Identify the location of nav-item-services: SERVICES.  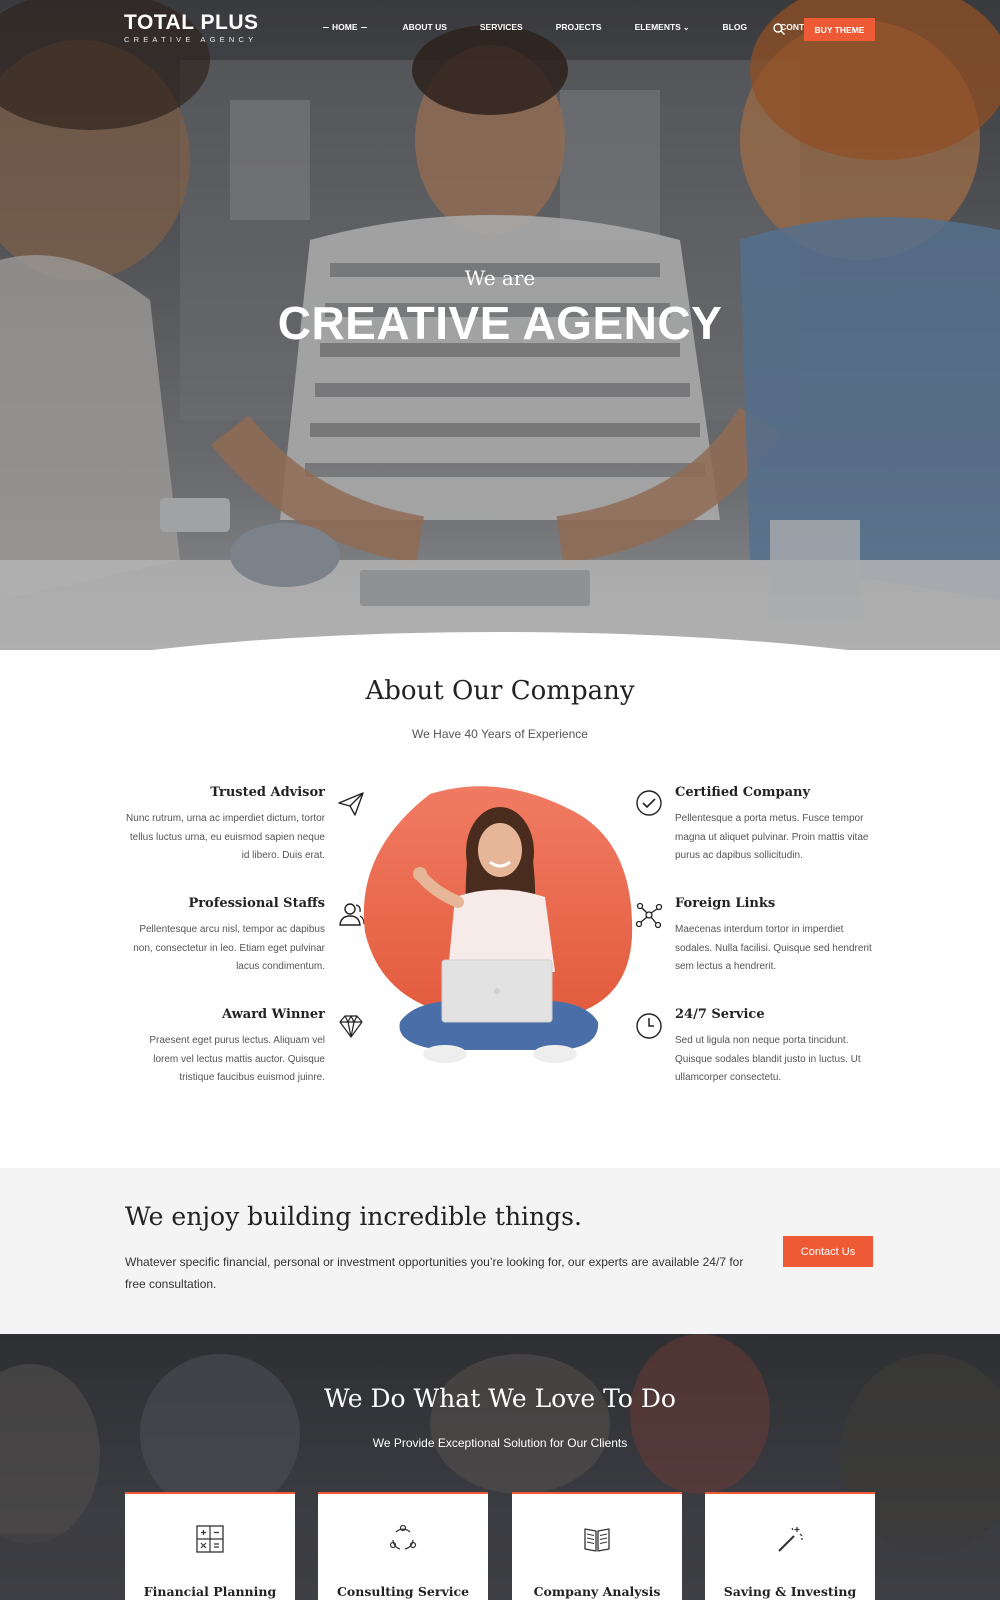
(501, 27).